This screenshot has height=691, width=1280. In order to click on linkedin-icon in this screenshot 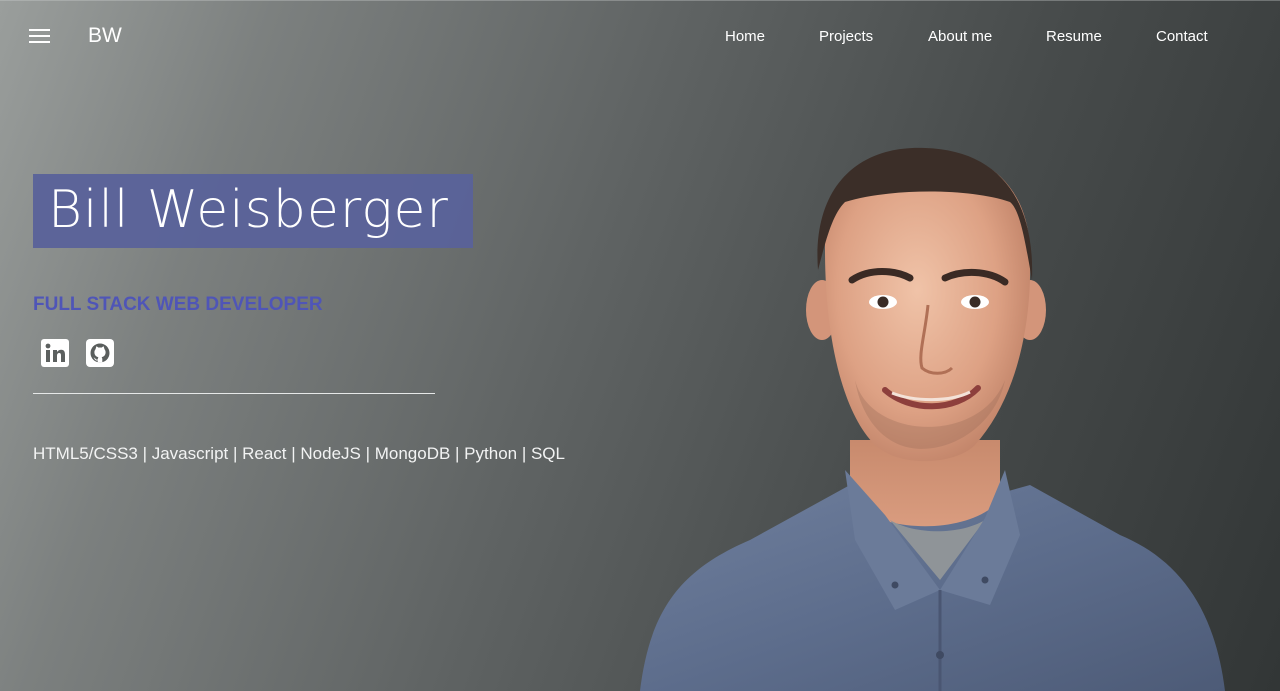, I will do `click(55, 353)`.